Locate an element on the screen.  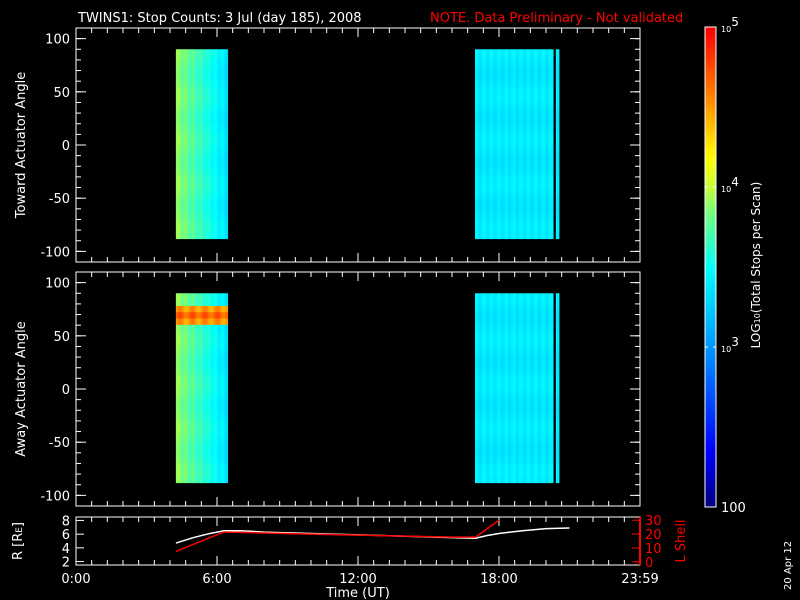
colorbar-tick-label: 105 is located at coordinates (730, 24).